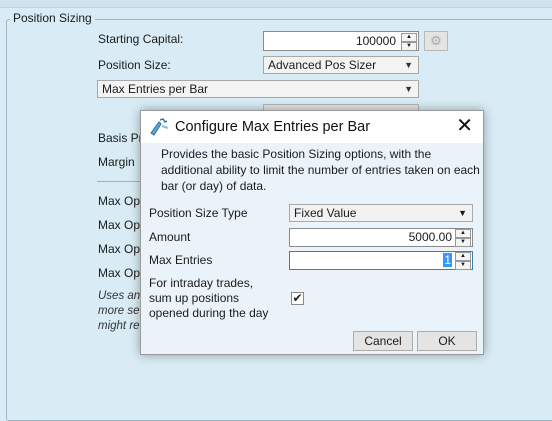 The image size is (552, 421). Describe the element at coordinates (381, 213) in the screenshot. I see `position-size-type-select: Fixed Value ▼` at that location.